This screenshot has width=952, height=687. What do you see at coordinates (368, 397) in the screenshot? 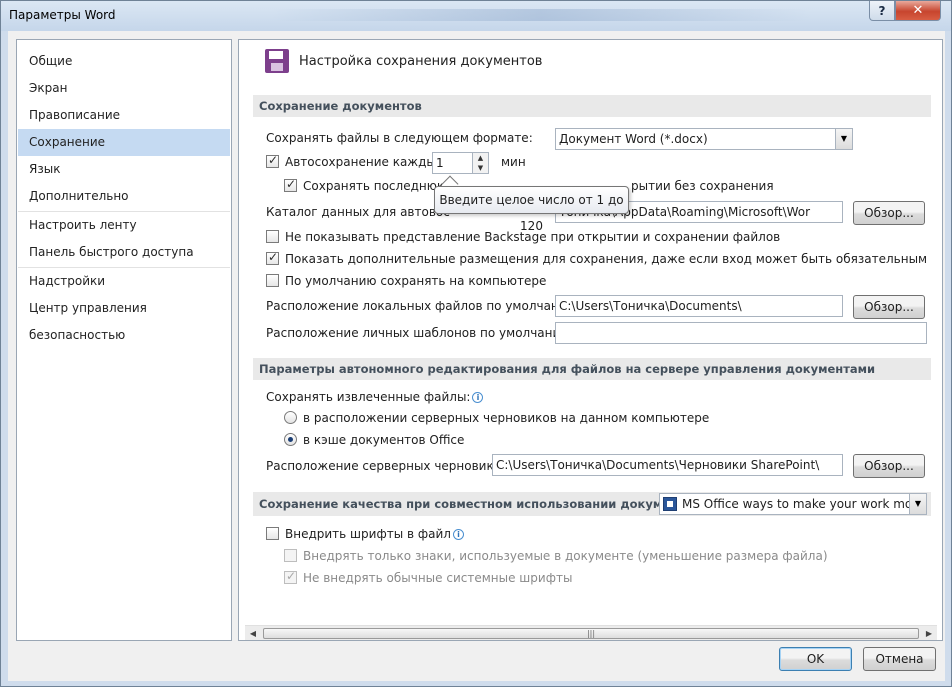
I see `save-checked-out-text: Сохранять извлеченные файлы:` at bounding box center [368, 397].